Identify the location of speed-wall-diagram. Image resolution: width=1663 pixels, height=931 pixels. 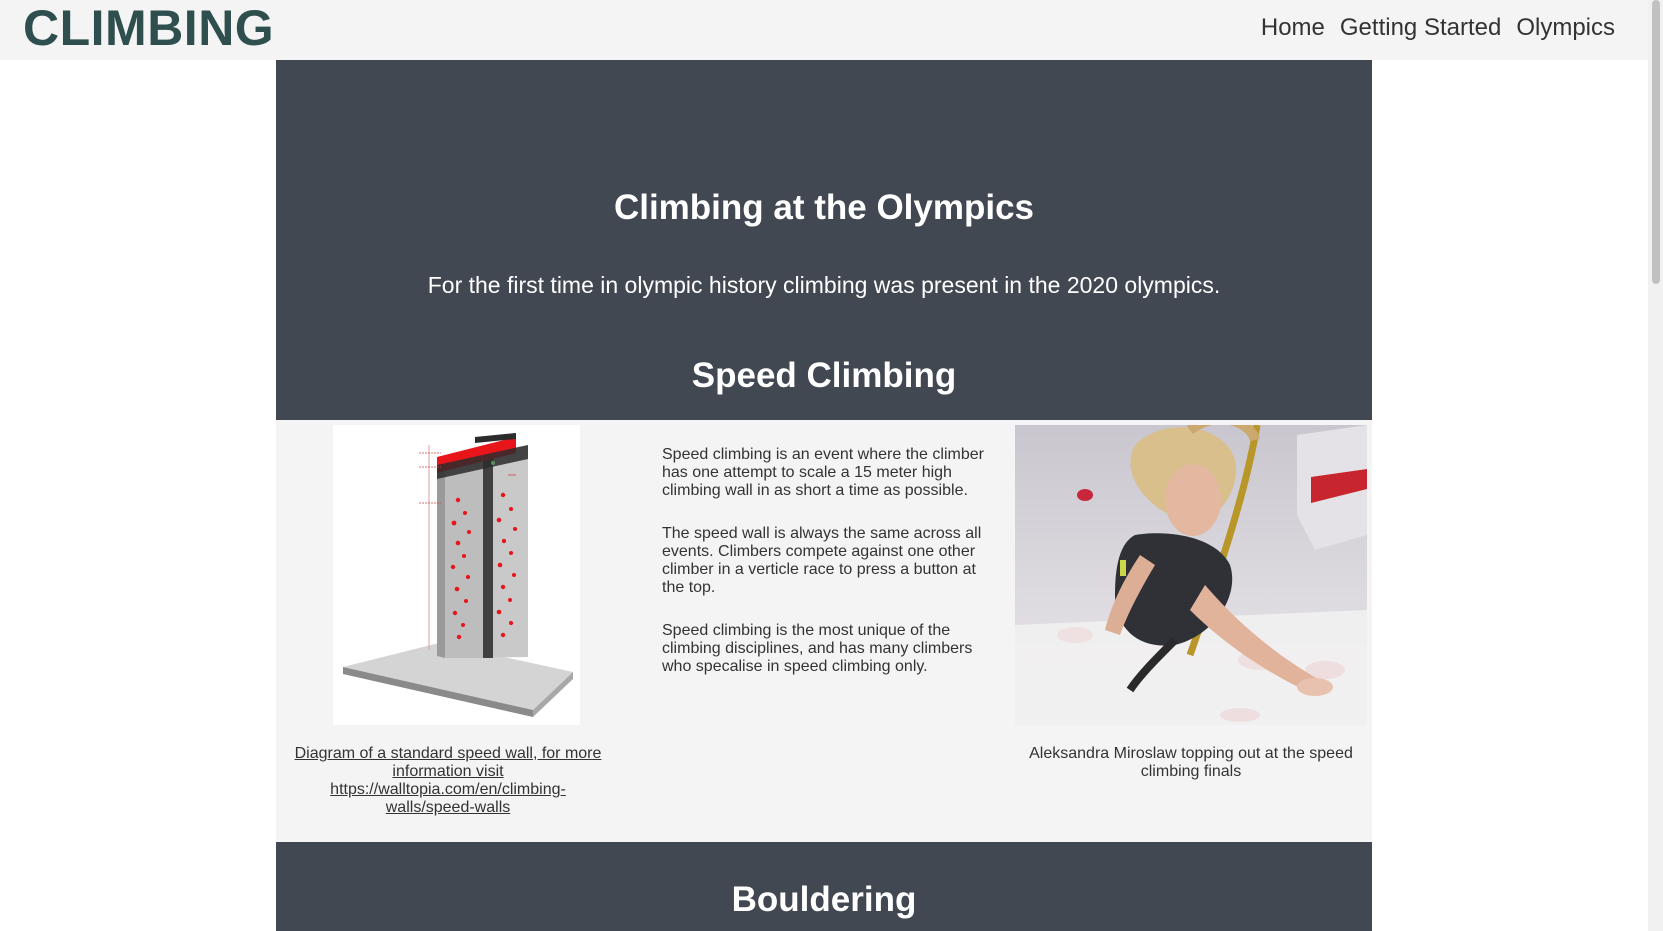
(456, 575).